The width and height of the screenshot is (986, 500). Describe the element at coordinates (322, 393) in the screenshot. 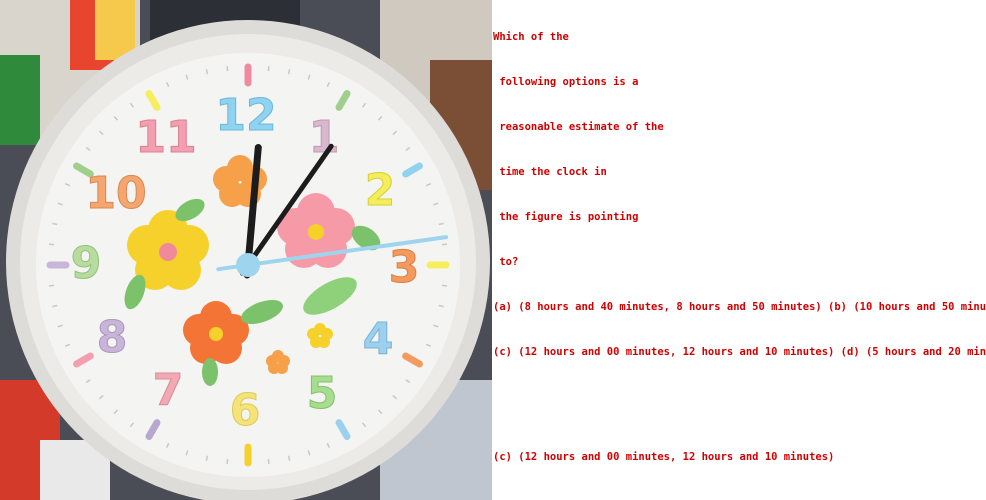

I see `numeral-5: 5` at that location.